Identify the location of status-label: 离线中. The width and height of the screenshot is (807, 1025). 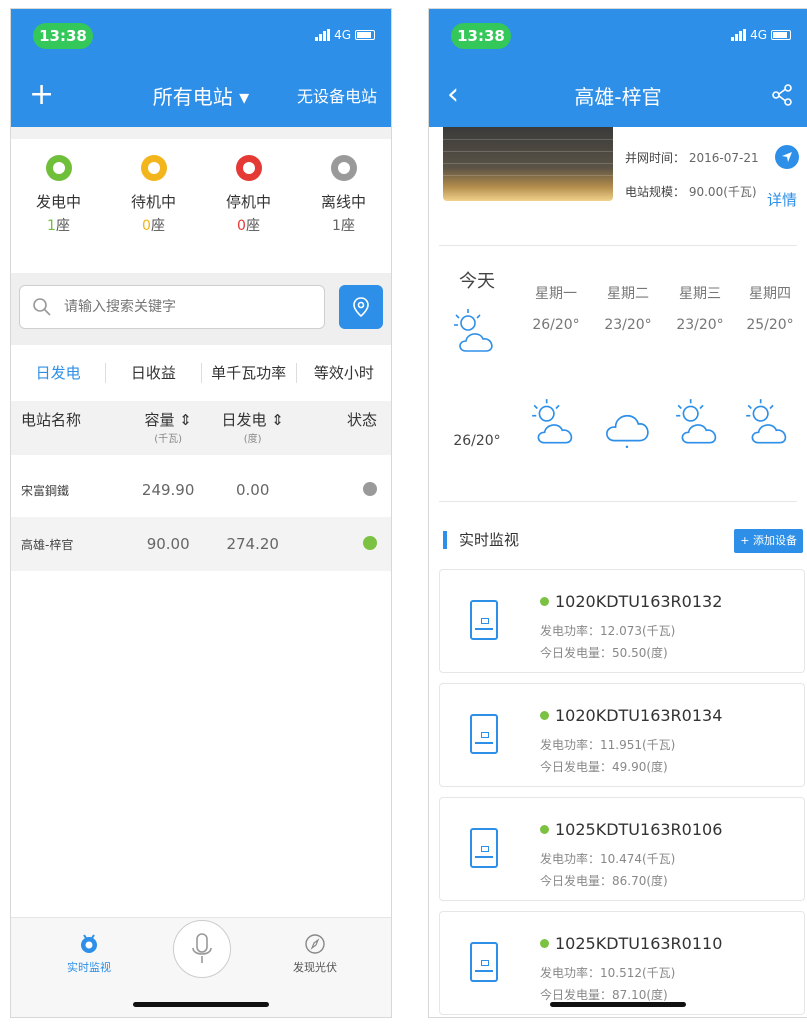
(343, 202).